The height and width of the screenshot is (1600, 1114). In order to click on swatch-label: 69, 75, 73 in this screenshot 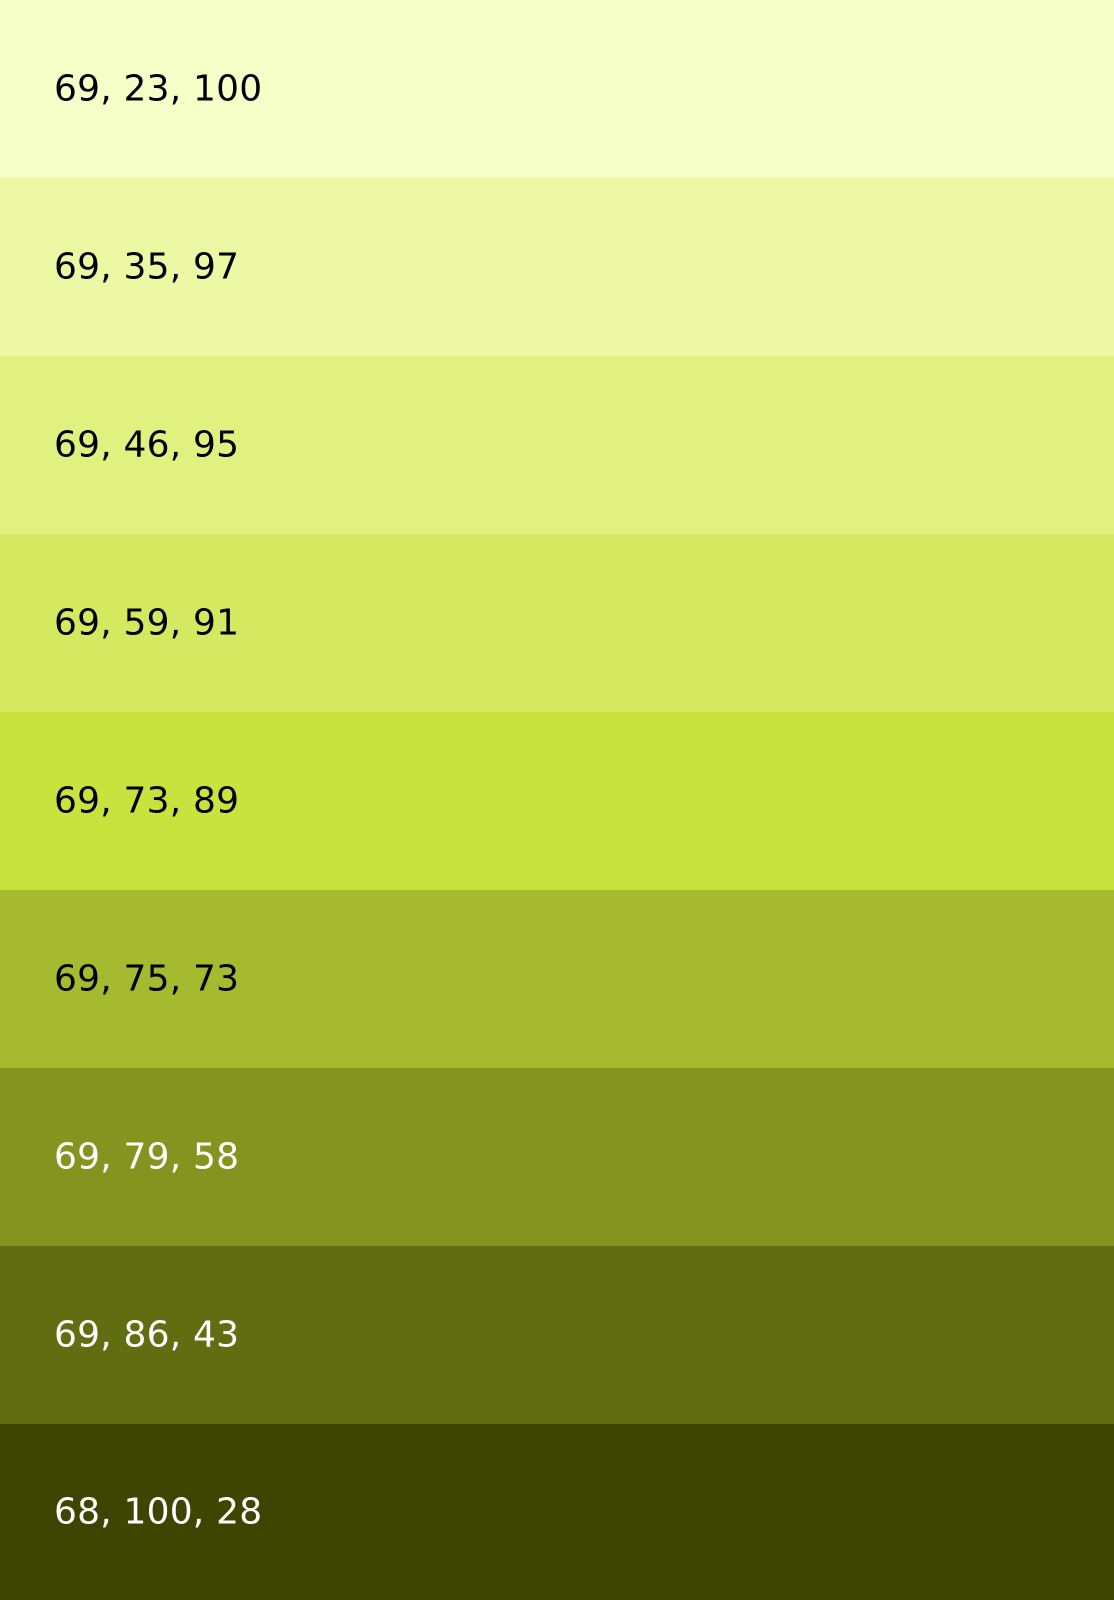, I will do `click(147, 979)`.